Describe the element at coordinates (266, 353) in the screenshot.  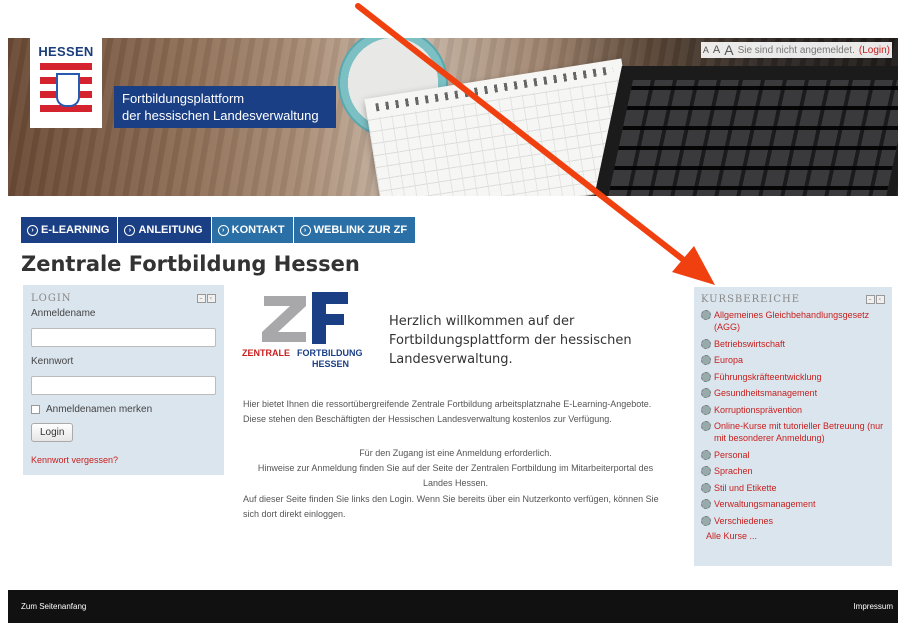
I see `zf-logo-line-1: ZENTRALE` at that location.